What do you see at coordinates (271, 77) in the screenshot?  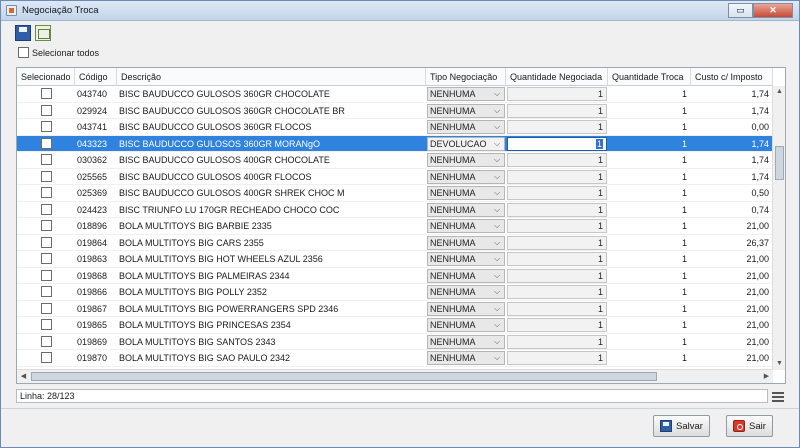 I see `column-header-descricao: Descrição` at bounding box center [271, 77].